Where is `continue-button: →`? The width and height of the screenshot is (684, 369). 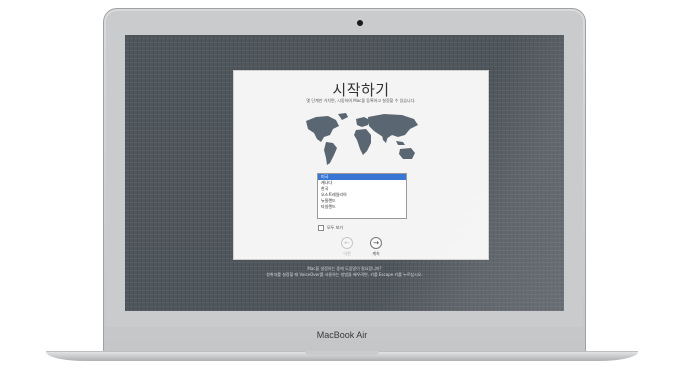
continue-button: → is located at coordinates (376, 243).